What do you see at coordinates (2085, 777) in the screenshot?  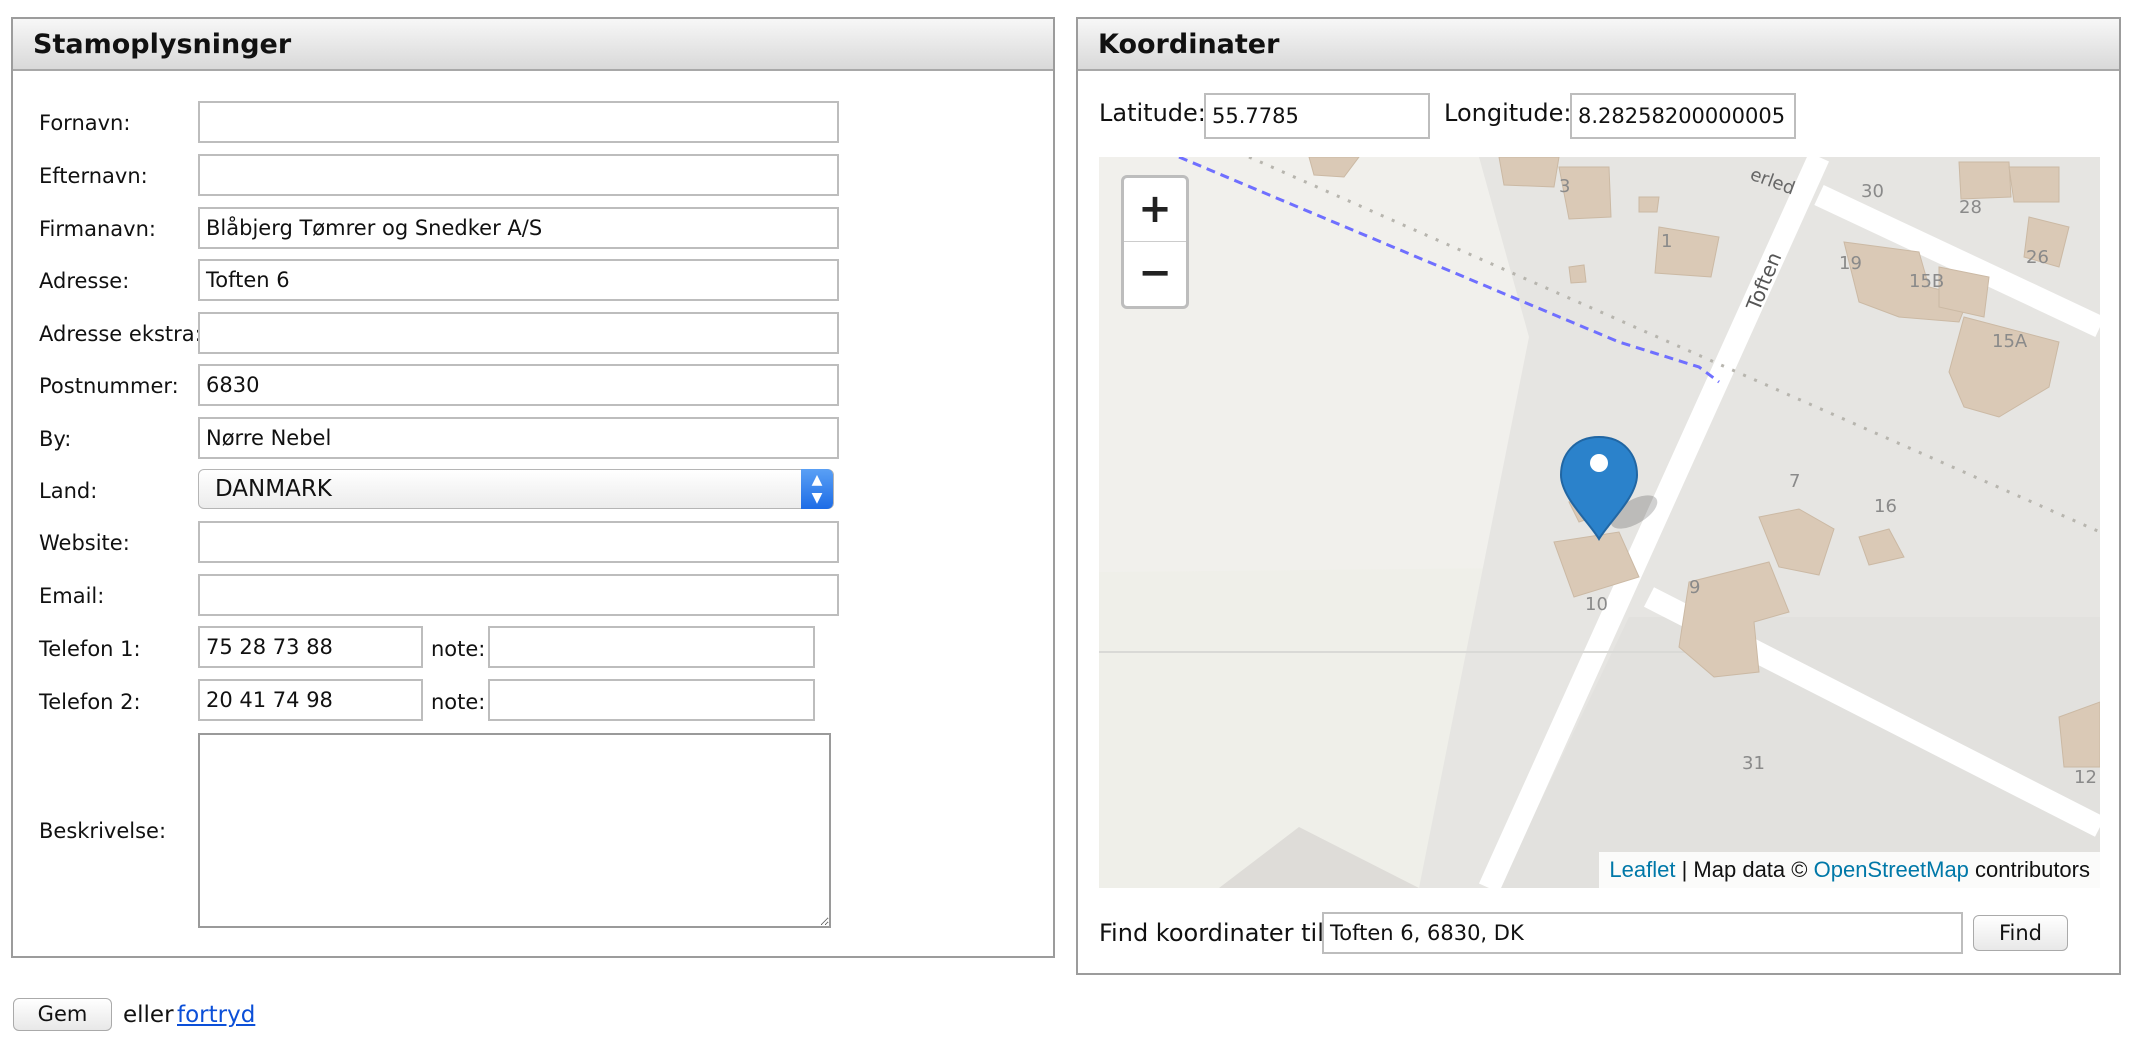 I see `map-label-12: 12` at bounding box center [2085, 777].